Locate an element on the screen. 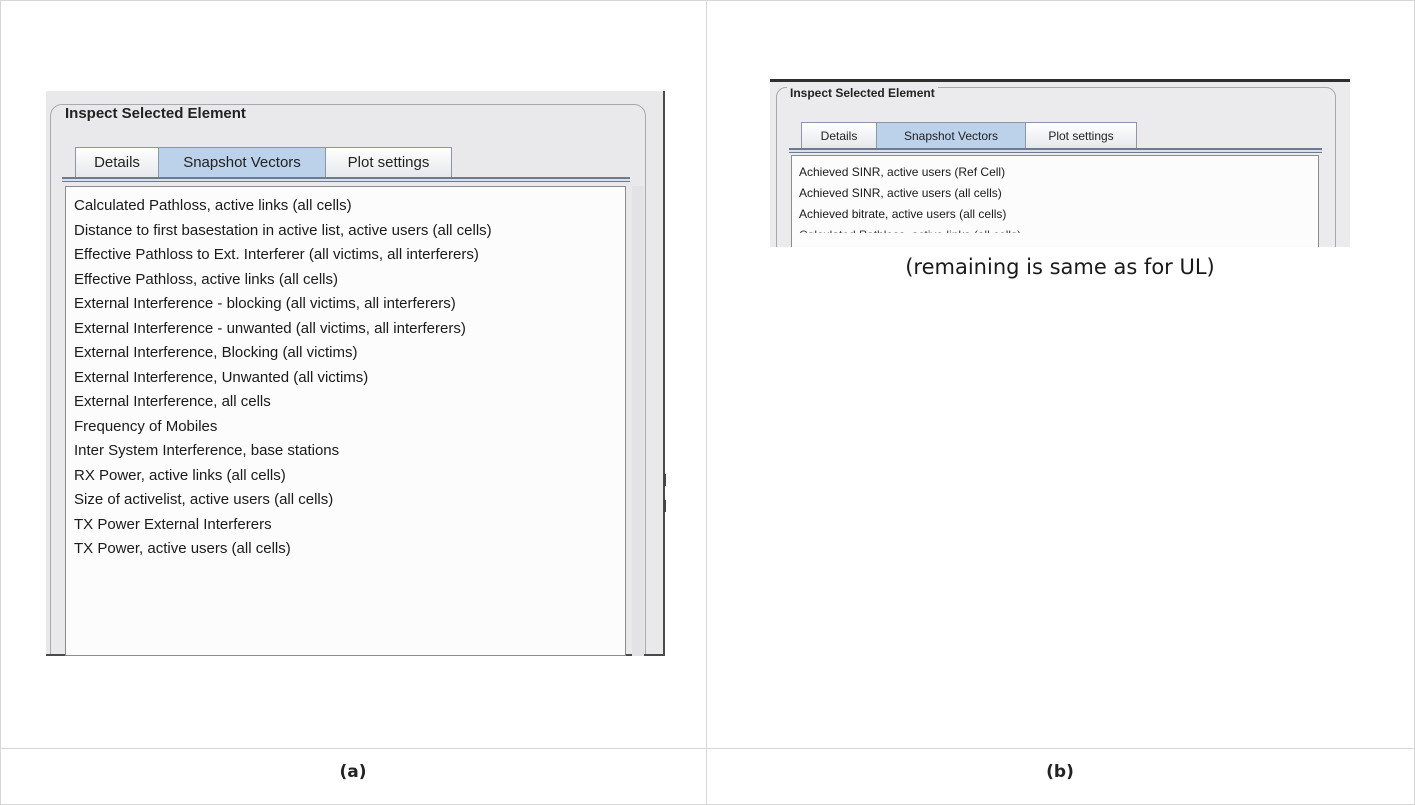 Image resolution: width=1415 pixels, height=805 pixels. remaining-note: (remaining is same as for UL) is located at coordinates (1060, 270).